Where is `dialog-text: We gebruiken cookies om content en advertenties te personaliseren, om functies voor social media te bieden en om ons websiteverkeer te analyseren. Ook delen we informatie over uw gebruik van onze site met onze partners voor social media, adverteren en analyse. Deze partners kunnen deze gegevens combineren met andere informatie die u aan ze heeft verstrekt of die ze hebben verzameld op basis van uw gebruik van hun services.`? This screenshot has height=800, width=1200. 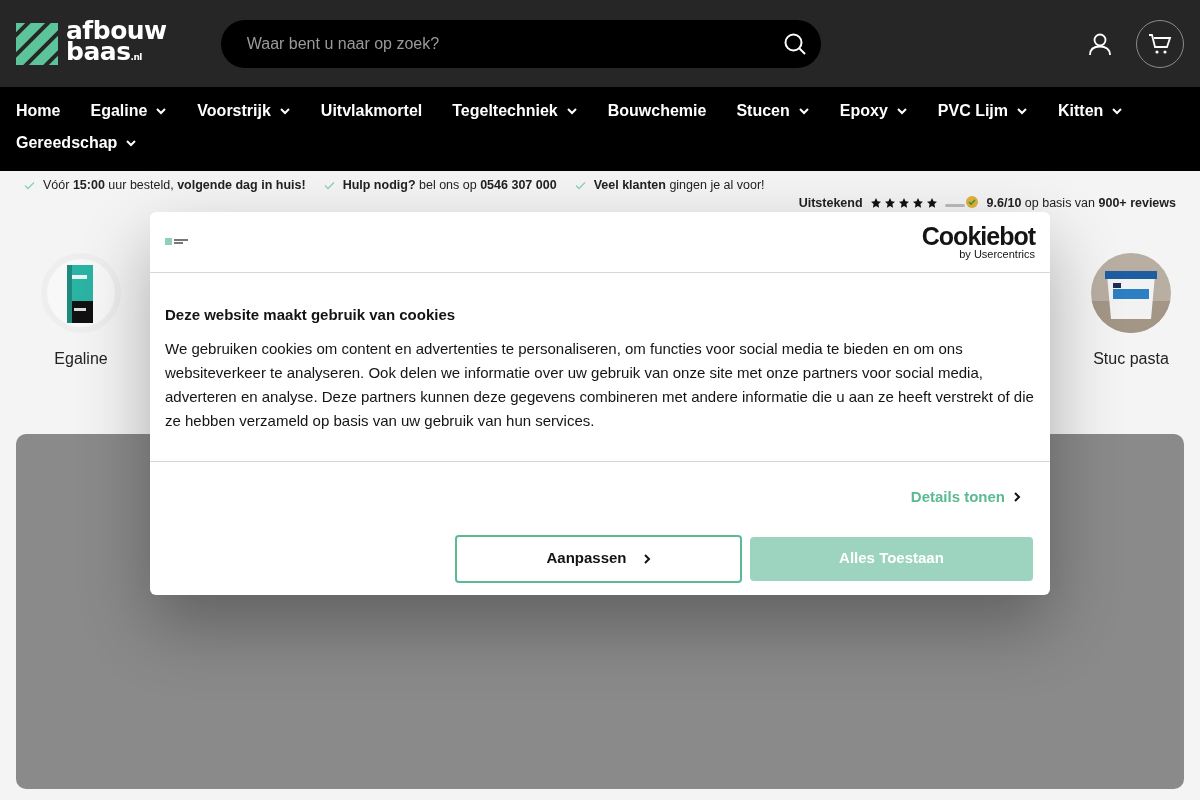
dialog-text: We gebruiken cookies om content en advertenties te personaliseren, om functies voor social media te bieden en om ons websiteverkeer te analyseren. Ook delen we informatie over uw gebruik van onze site met onze partners voor social media, adverteren en analyse. Deze partners kunnen deze gegevens combineren met andere informatie die u aan ze heeft verstrekt of die ze hebben verzameld op basis van uw gebruik van hun services. is located at coordinates (600, 384).